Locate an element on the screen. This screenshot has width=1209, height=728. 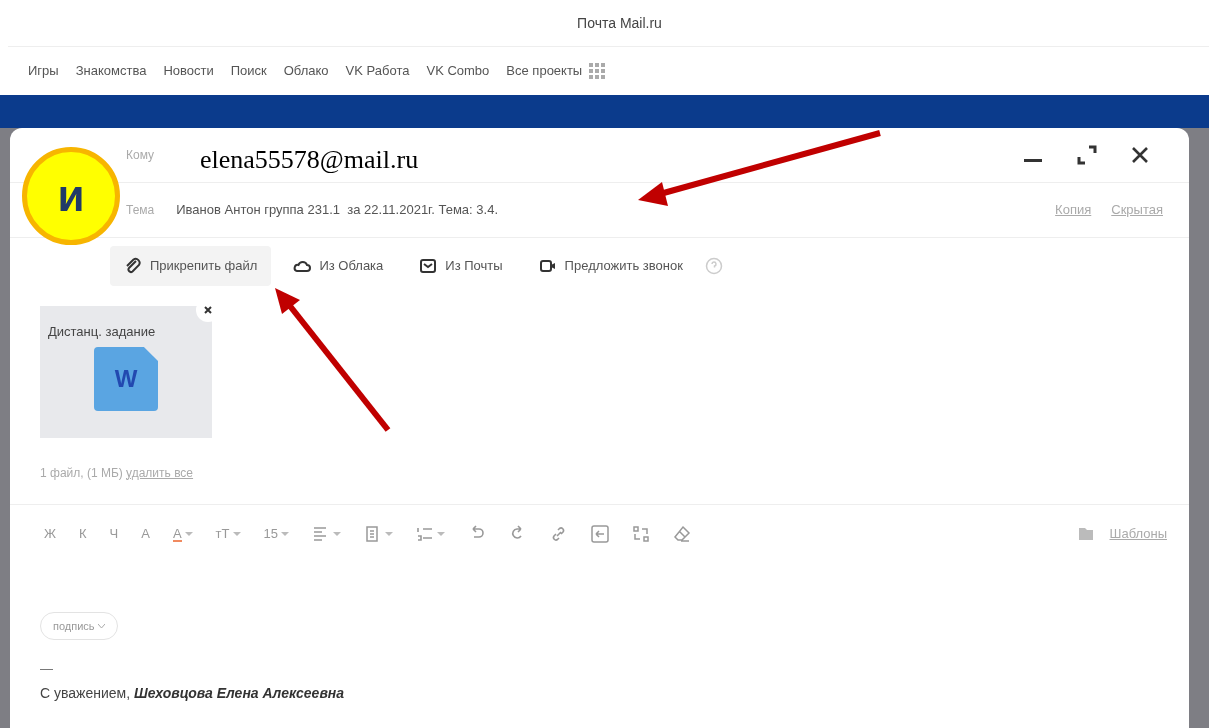
eraser-icon is located at coordinates (682, 534).